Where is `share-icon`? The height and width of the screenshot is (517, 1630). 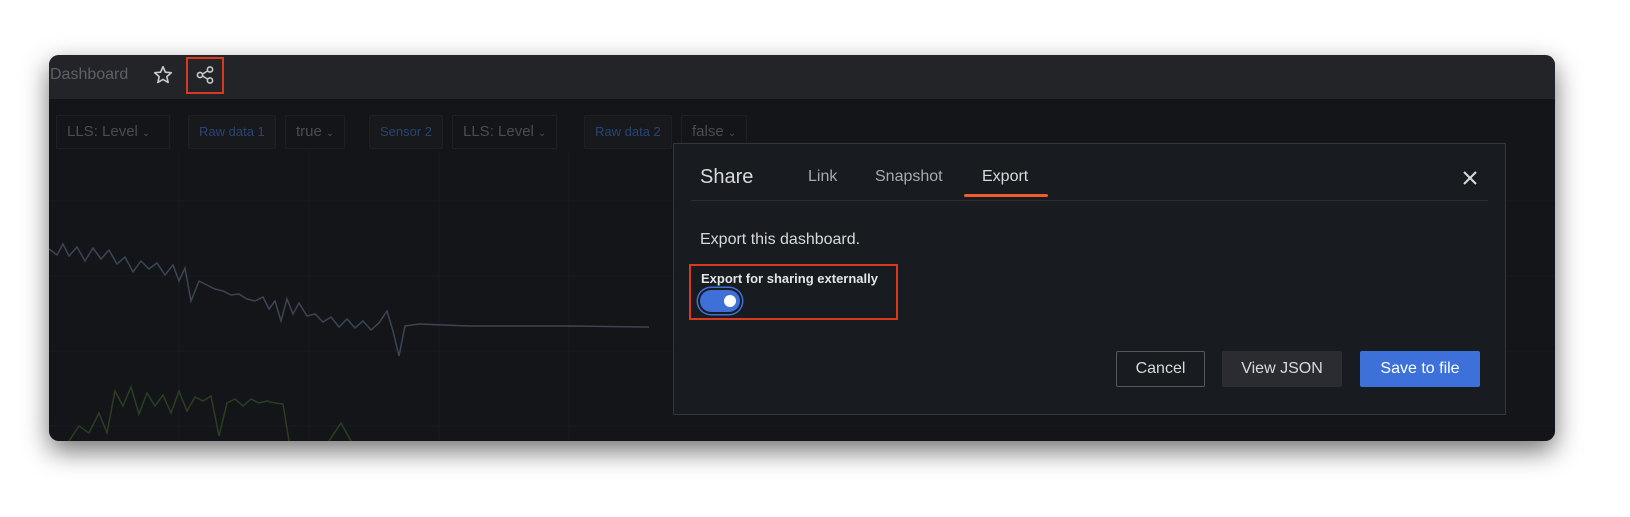 share-icon is located at coordinates (205, 75).